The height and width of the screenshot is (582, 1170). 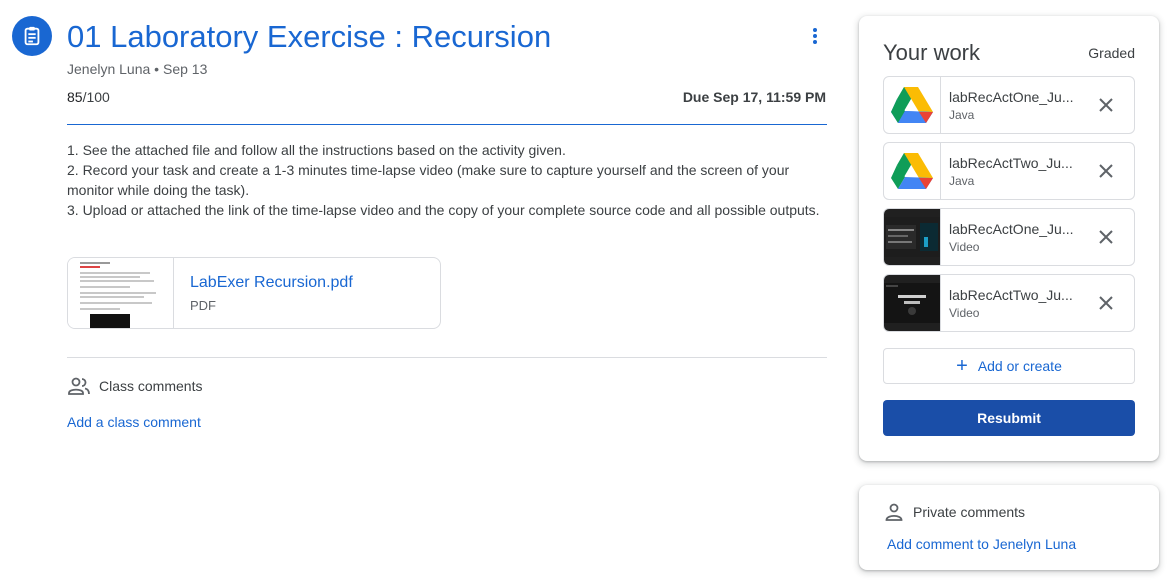 I want to click on points: 85/100, so click(x=88, y=97).